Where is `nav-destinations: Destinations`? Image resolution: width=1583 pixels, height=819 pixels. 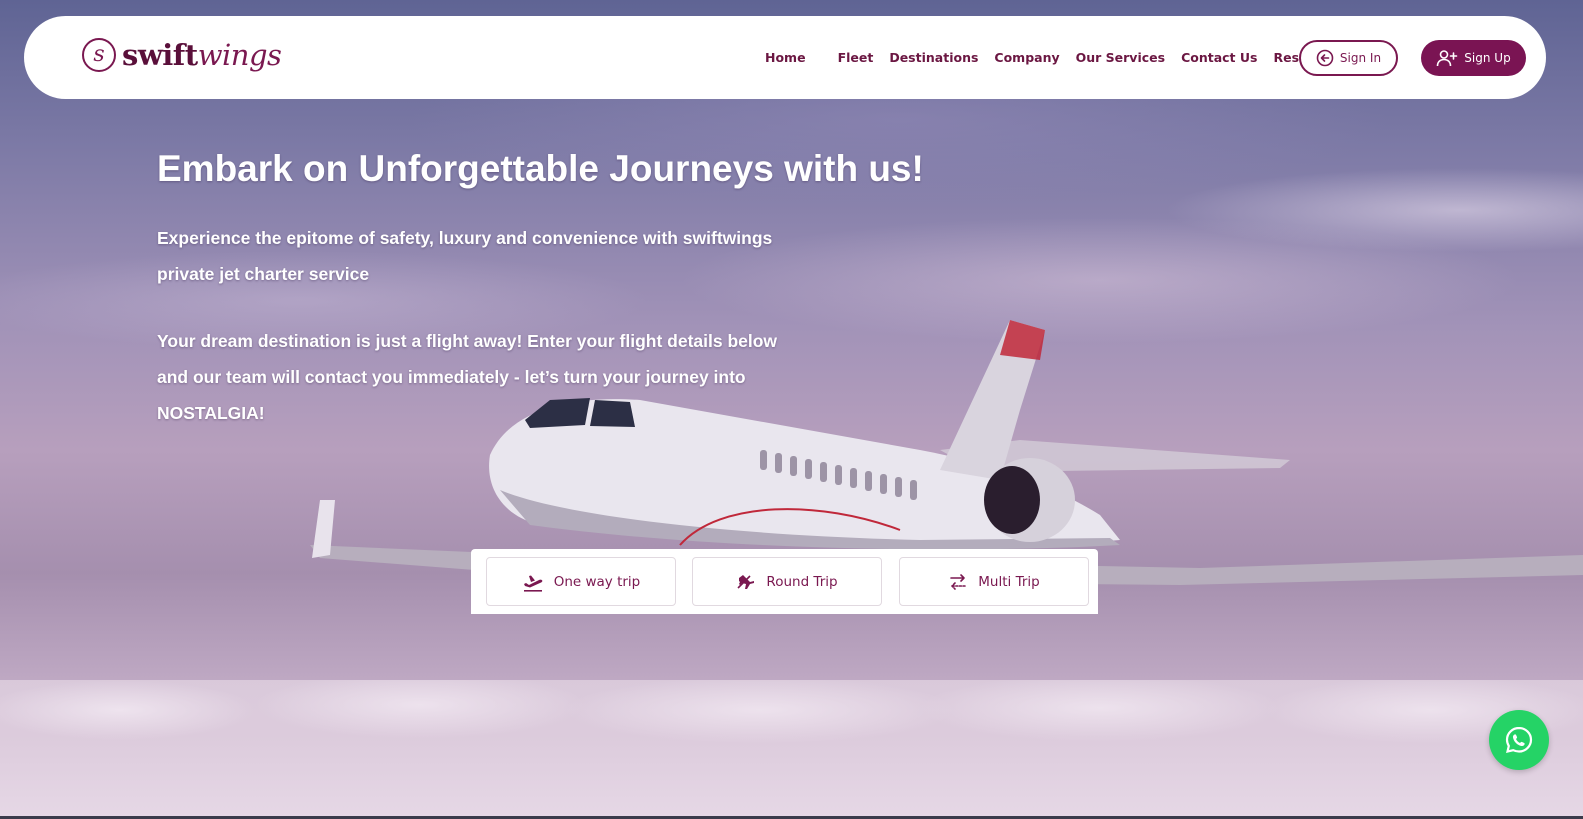
nav-destinations: Destinations is located at coordinates (933, 57).